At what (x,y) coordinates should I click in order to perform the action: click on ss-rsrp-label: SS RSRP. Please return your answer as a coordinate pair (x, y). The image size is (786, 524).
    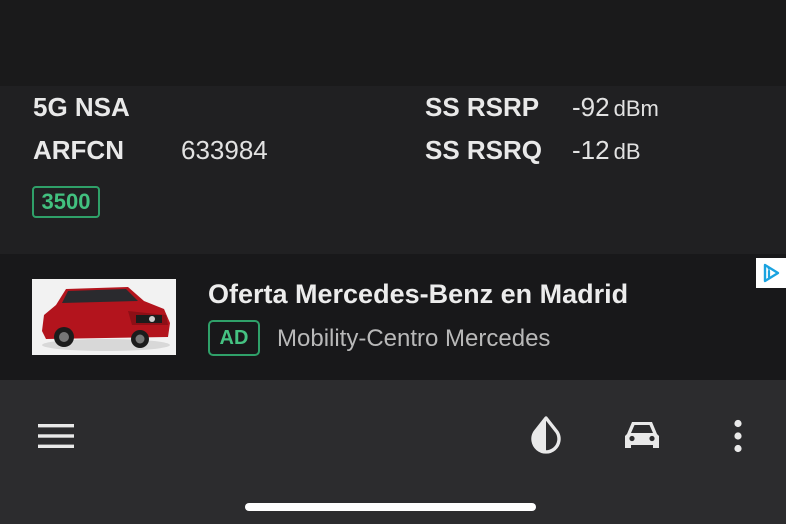
    Looking at the image, I should click on (482, 107).